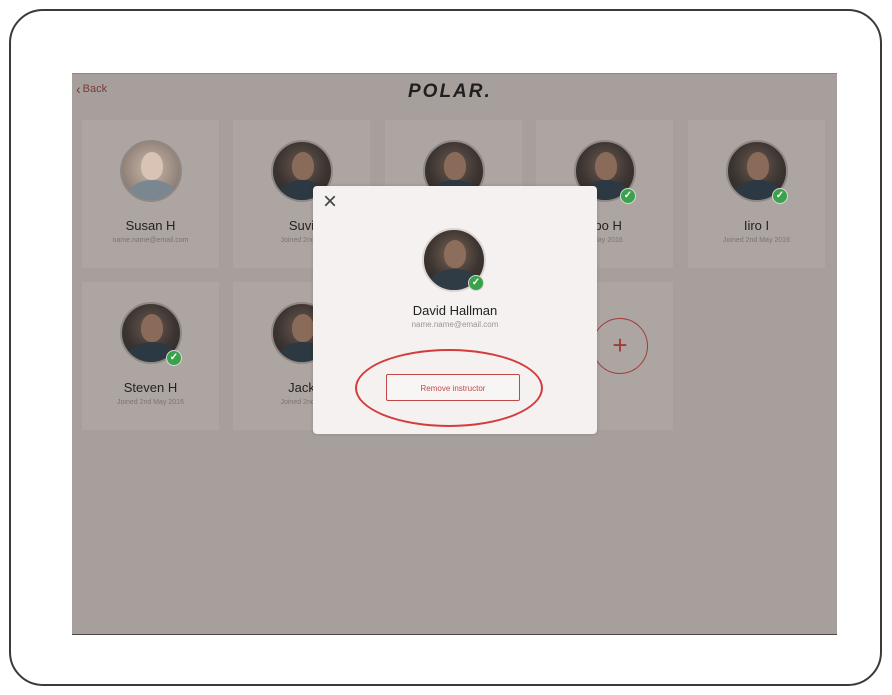 This screenshot has height=695, width=892. I want to click on member-name: Susan H, so click(150, 225).